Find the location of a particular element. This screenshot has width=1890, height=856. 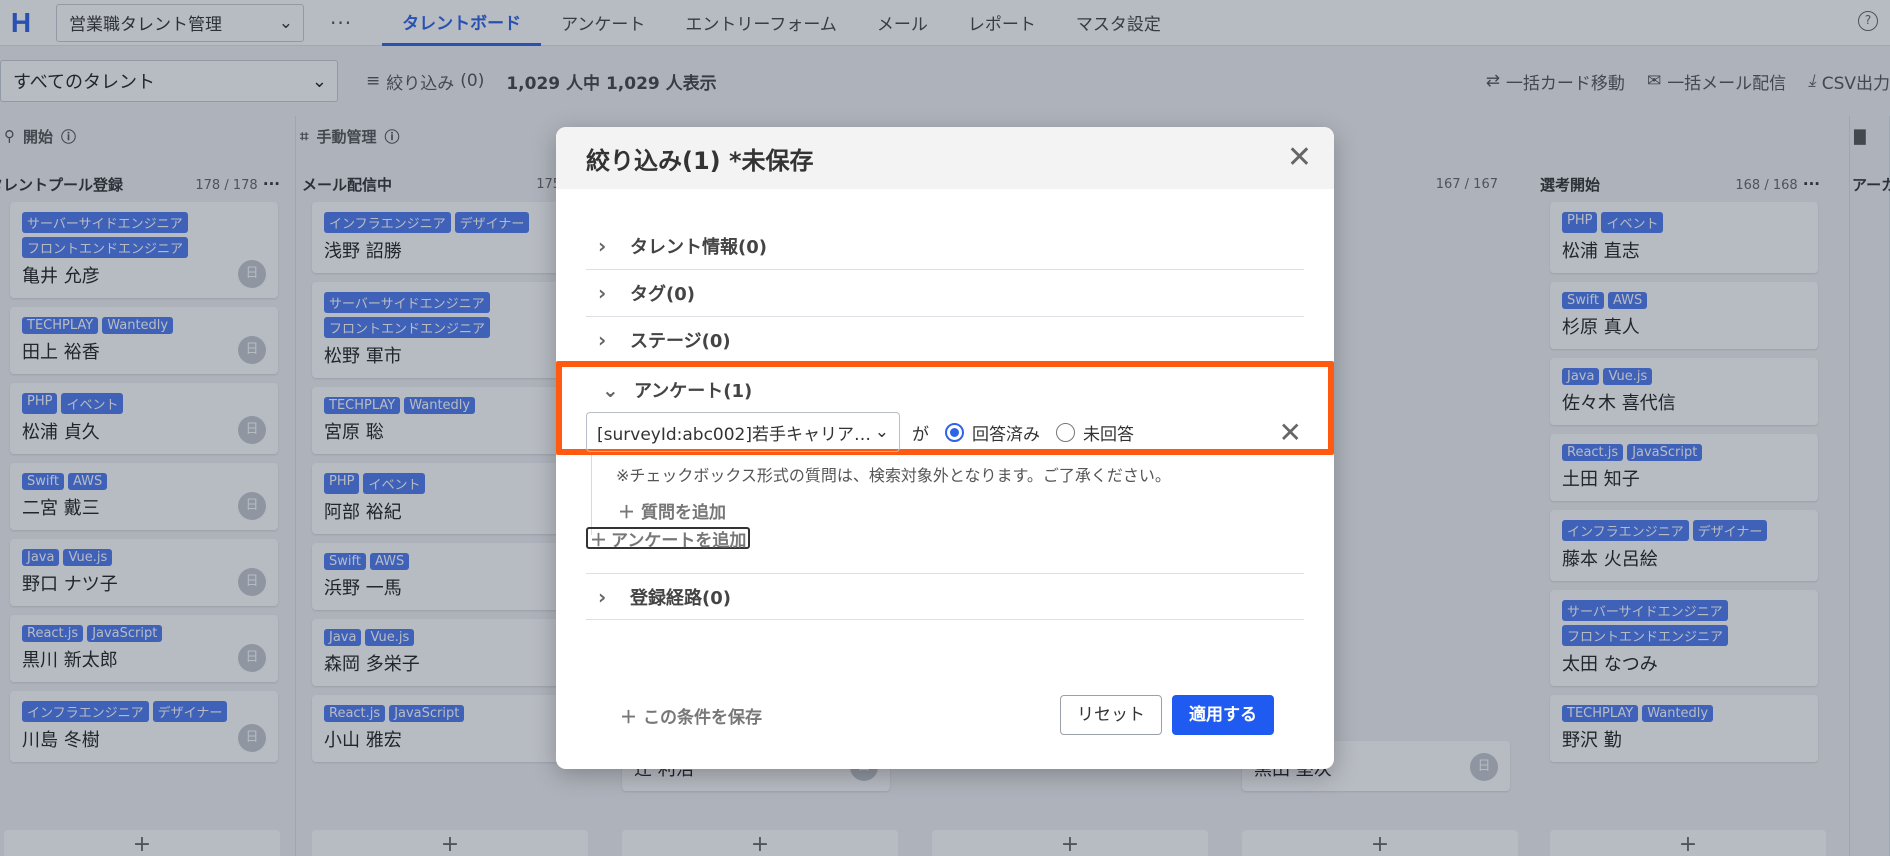

radio-unanswered: 未回答 is located at coordinates (1095, 432).